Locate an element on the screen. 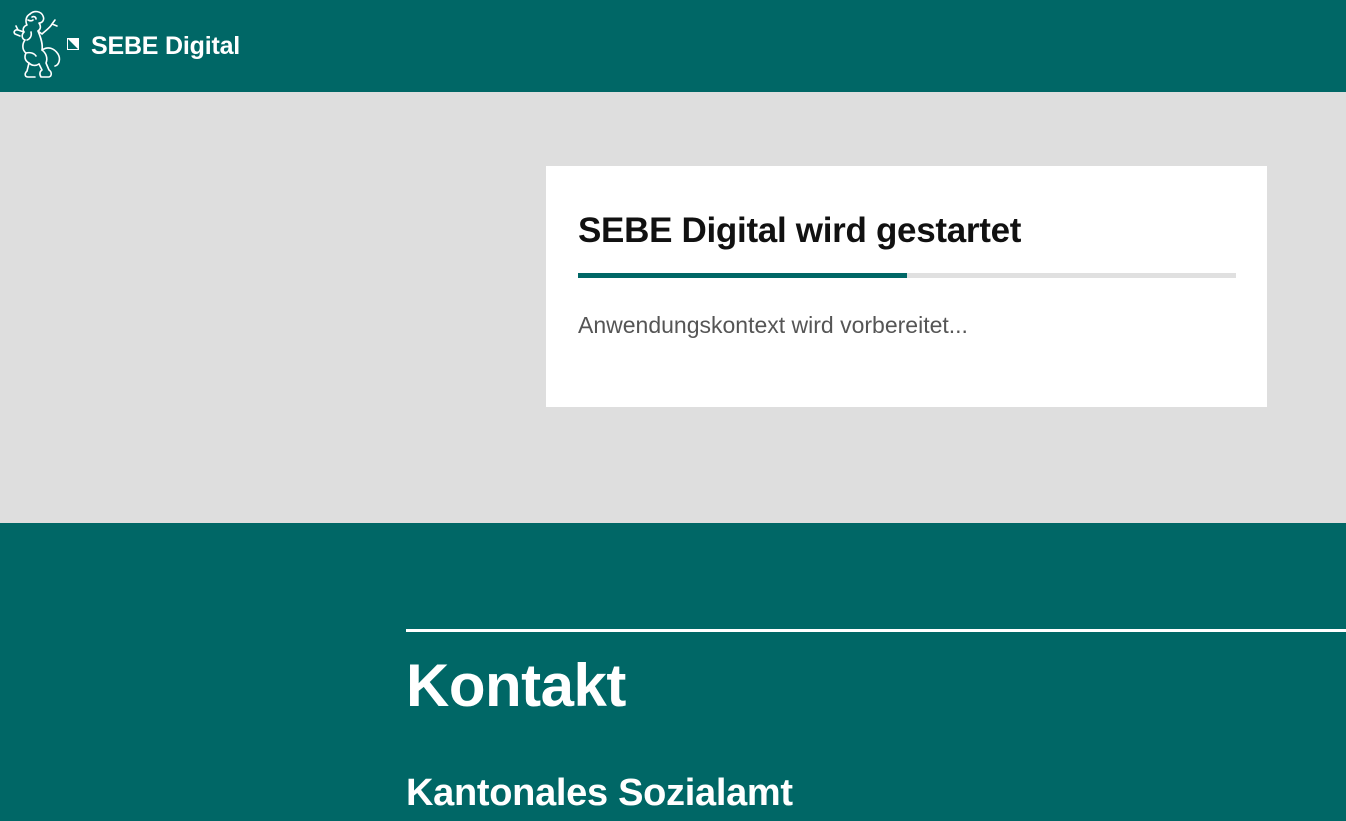 The width and height of the screenshot is (1346, 821). logo-mark-icon is located at coordinates (73, 44).